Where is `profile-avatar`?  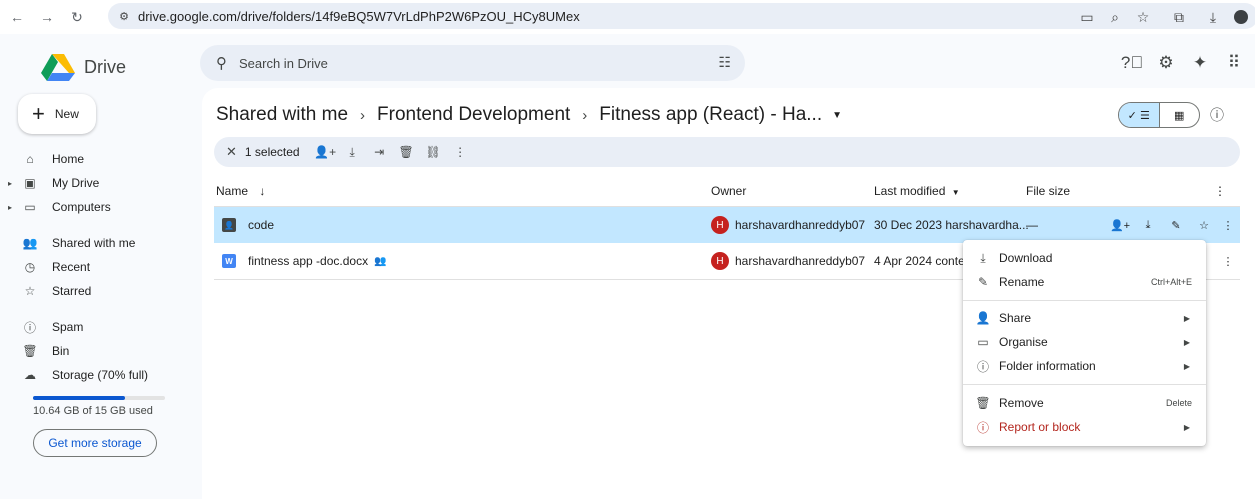 profile-avatar is located at coordinates (1241, 17).